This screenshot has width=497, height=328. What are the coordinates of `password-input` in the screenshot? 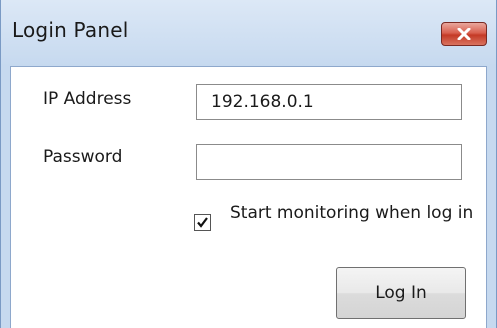 It's located at (329, 162).